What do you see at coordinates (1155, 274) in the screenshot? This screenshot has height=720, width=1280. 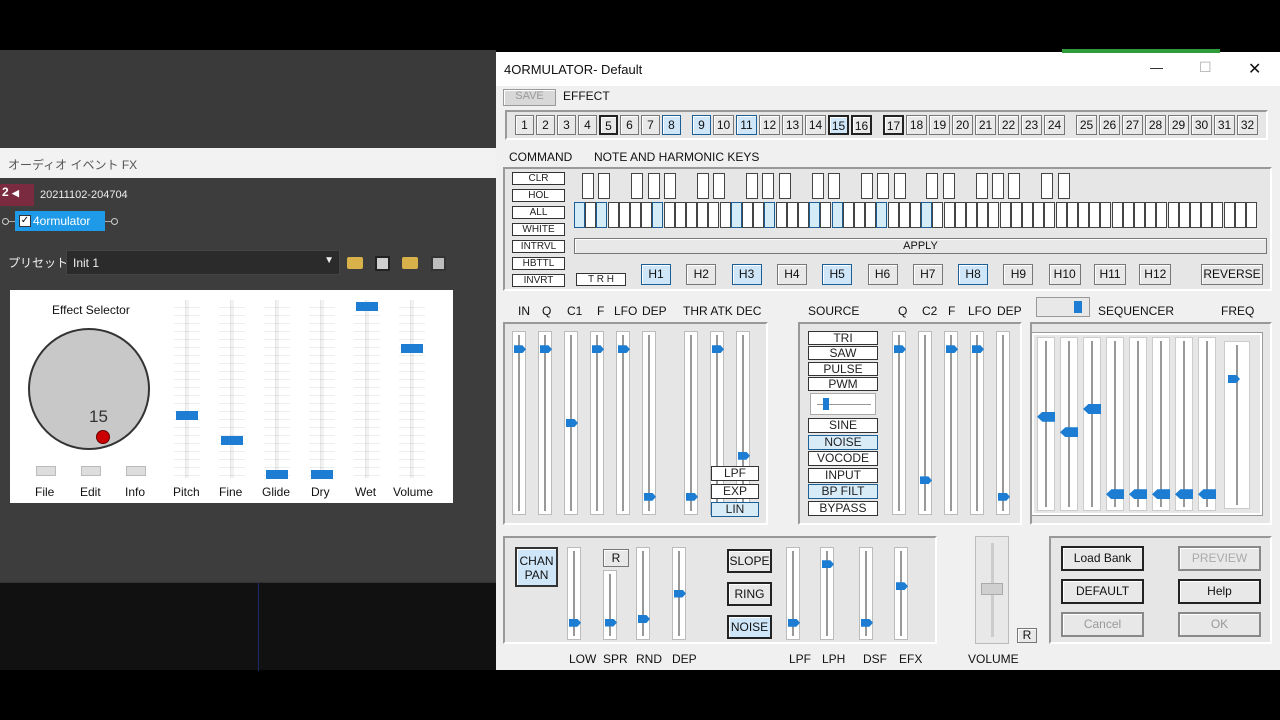 I see `harmonic-h12-button: H12` at bounding box center [1155, 274].